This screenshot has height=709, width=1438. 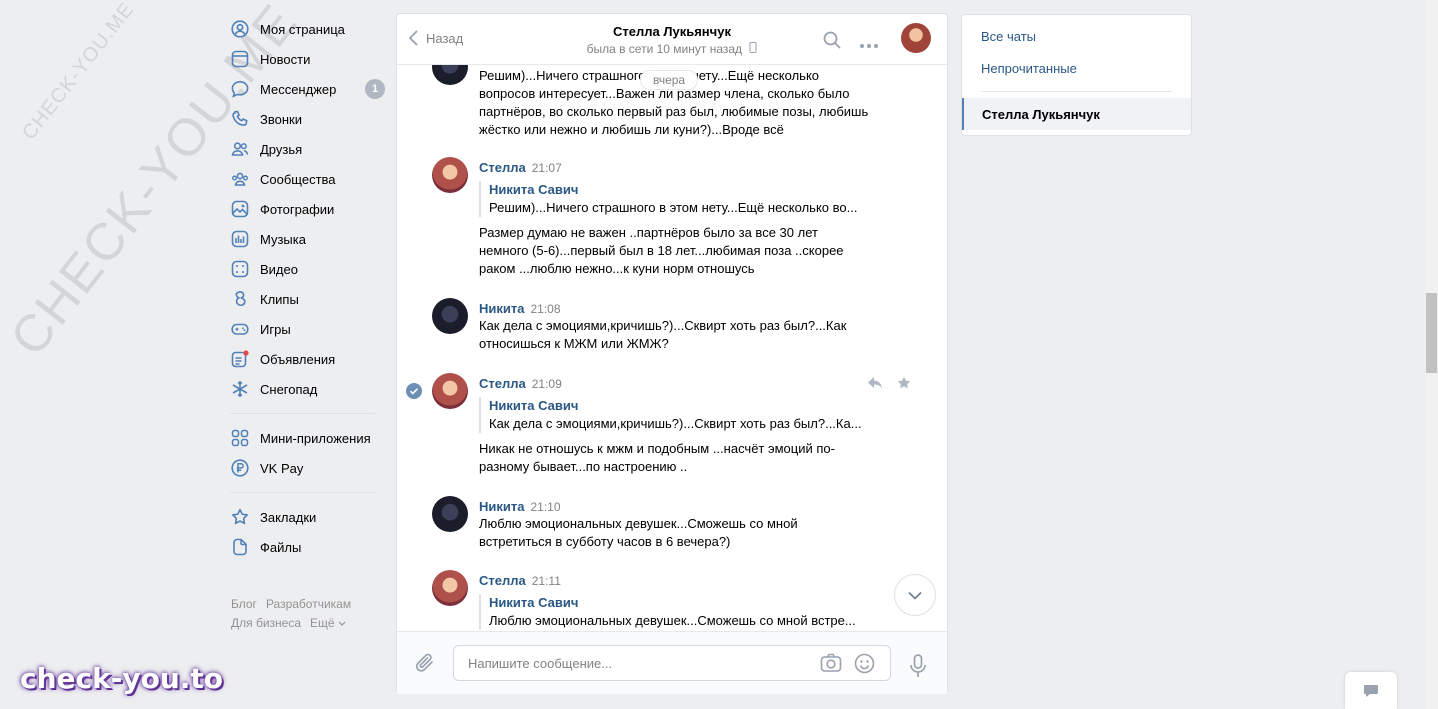 What do you see at coordinates (298, 359) in the screenshot?
I see `nav-item-label: Объявления` at bounding box center [298, 359].